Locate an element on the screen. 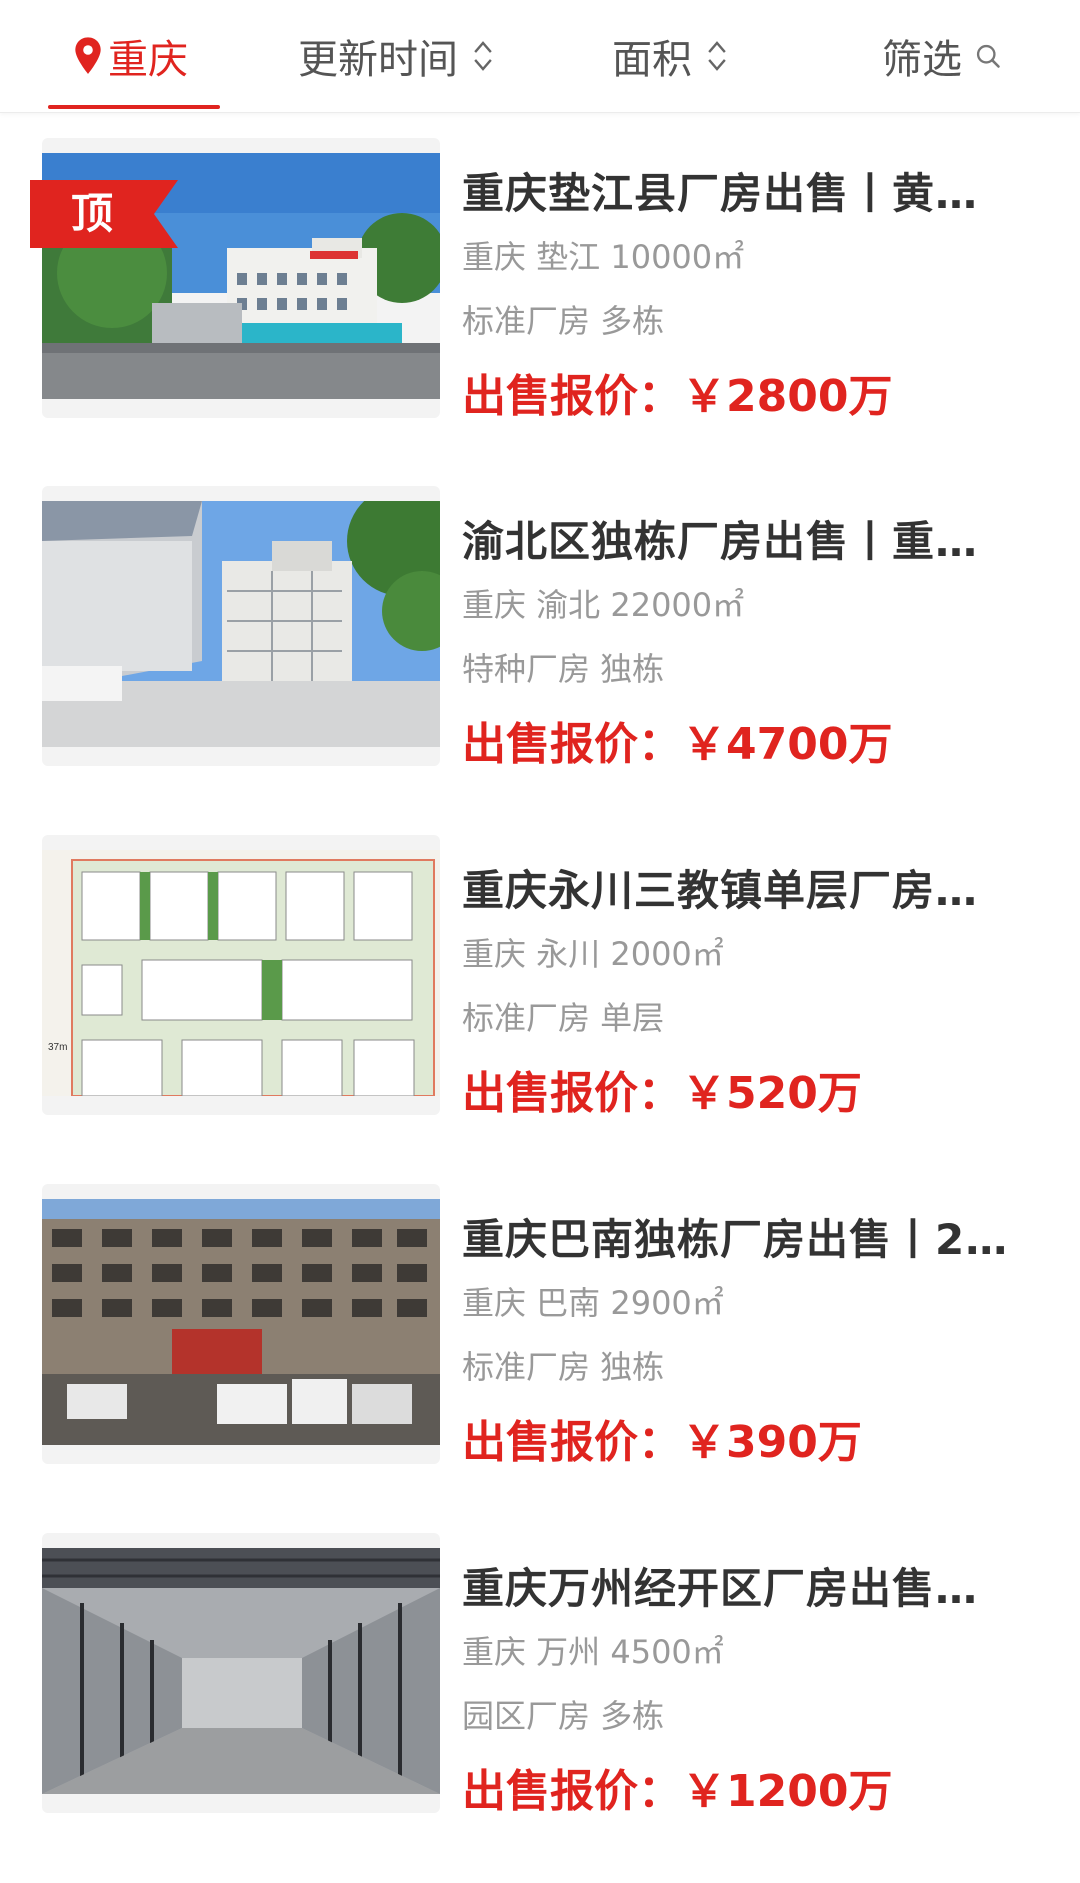  sort-by-update-time: 更新时间 is located at coordinates (396, 56).